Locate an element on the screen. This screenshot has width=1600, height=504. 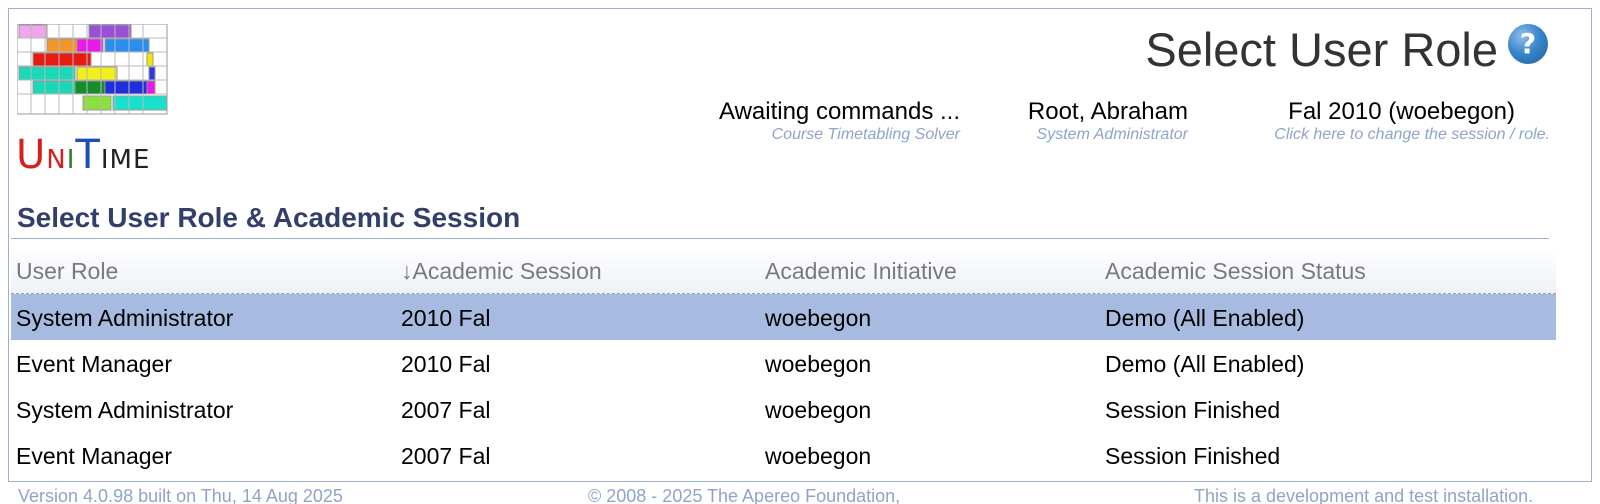
column-header-academic-initiative: Academic Initiative is located at coordinates (861, 271).